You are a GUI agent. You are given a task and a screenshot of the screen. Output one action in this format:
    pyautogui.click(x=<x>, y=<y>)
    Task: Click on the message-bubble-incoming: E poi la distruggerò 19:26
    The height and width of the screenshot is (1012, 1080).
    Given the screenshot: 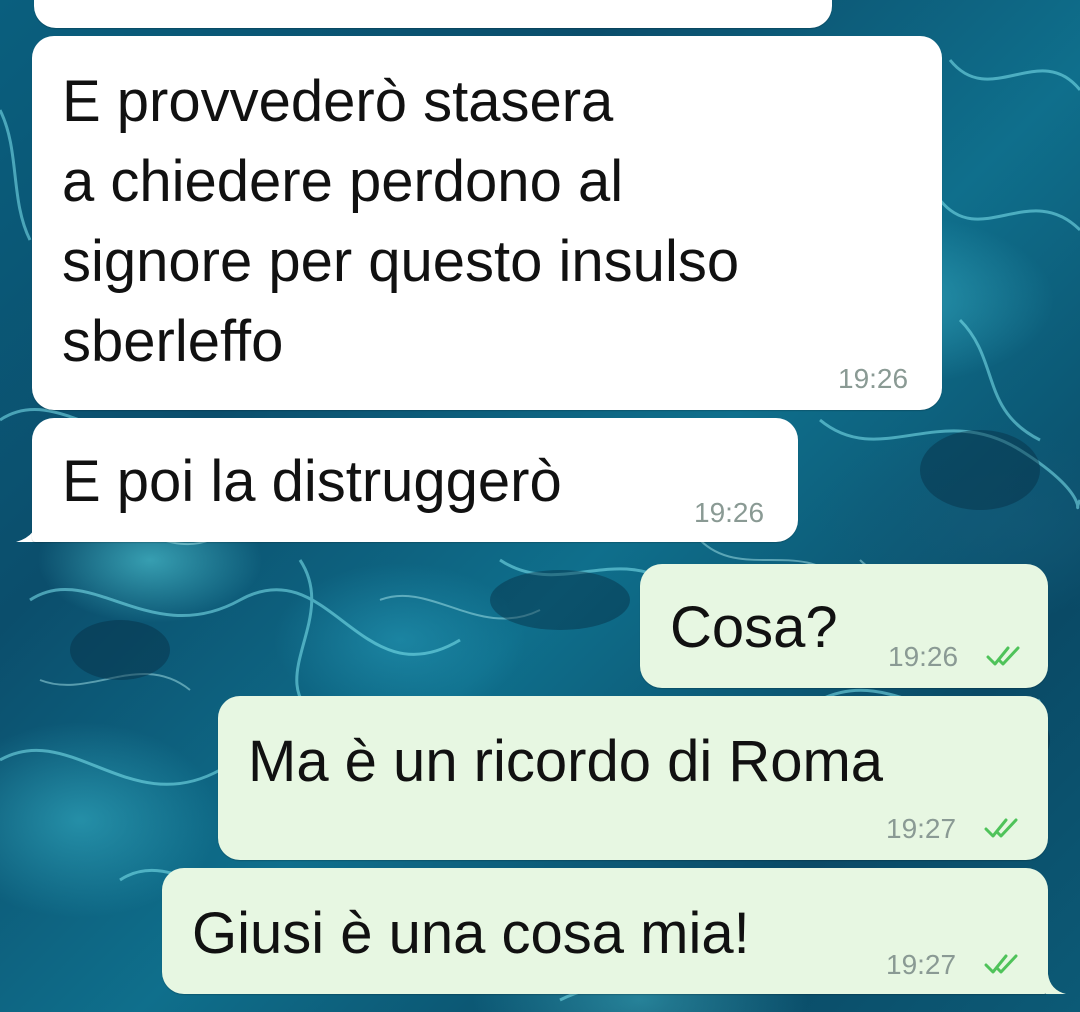 What is the action you would take?
    pyautogui.click(x=415, y=480)
    